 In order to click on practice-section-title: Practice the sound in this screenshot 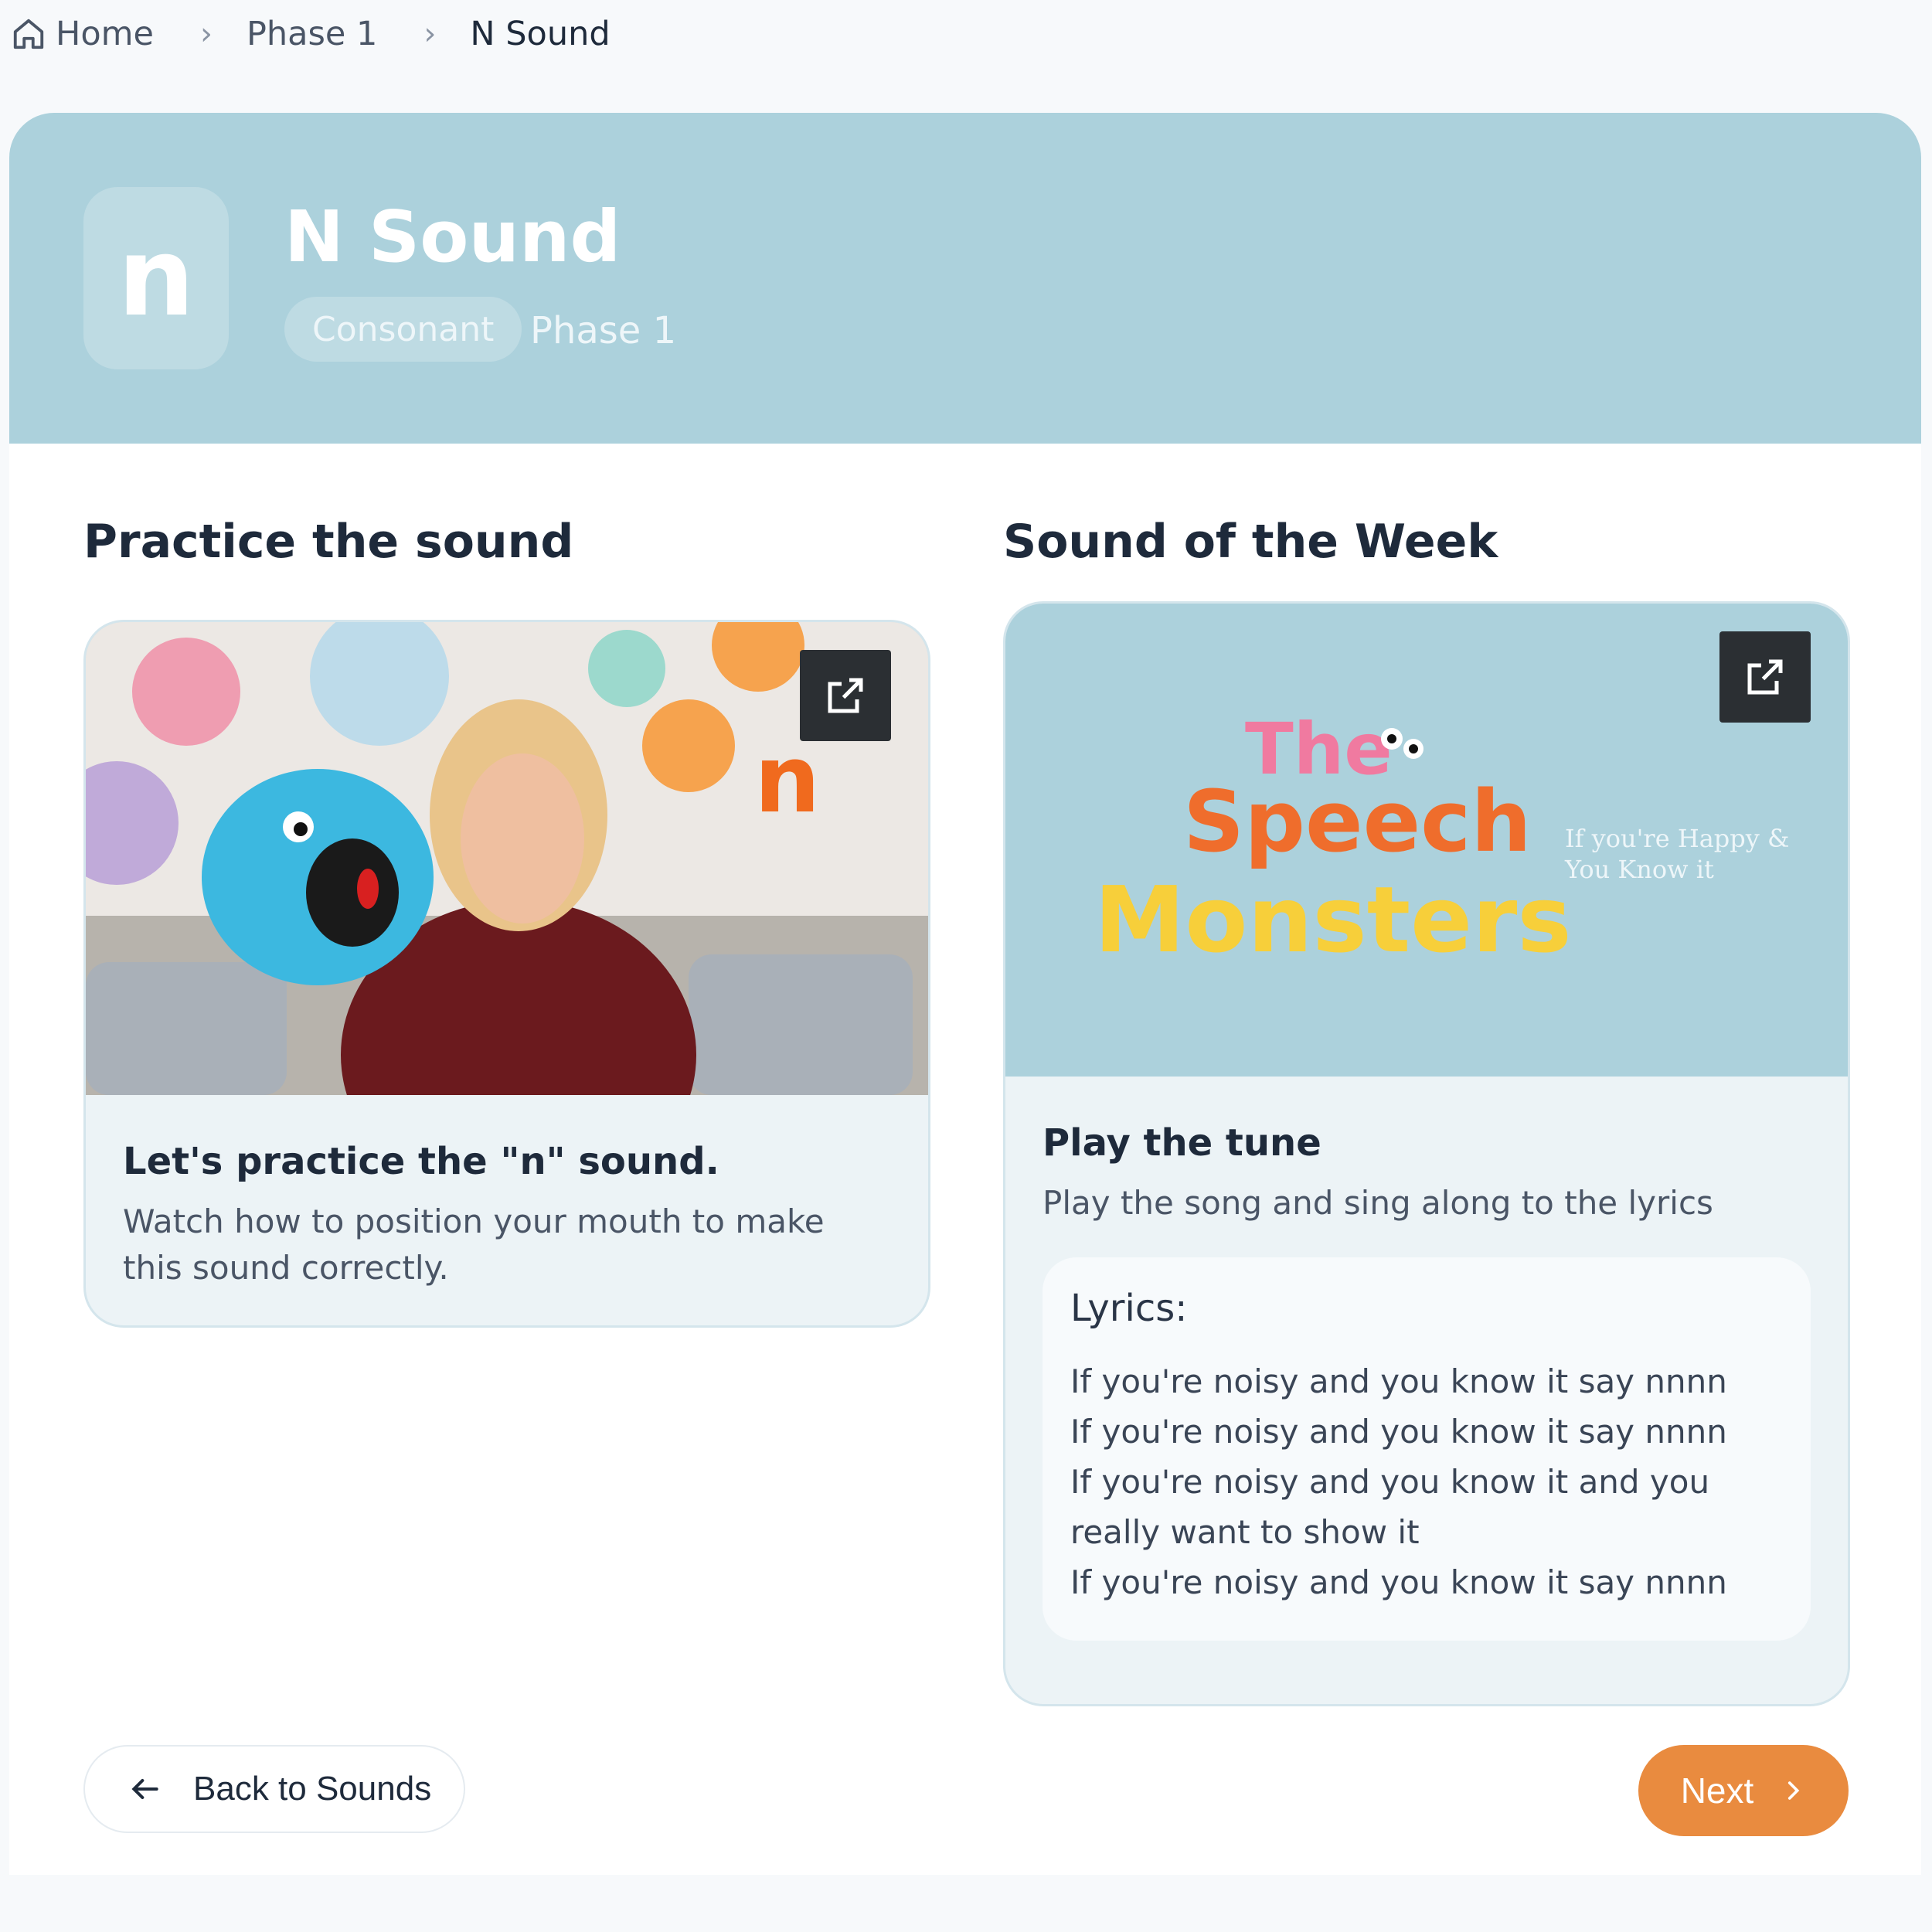, I will do `click(328, 542)`.